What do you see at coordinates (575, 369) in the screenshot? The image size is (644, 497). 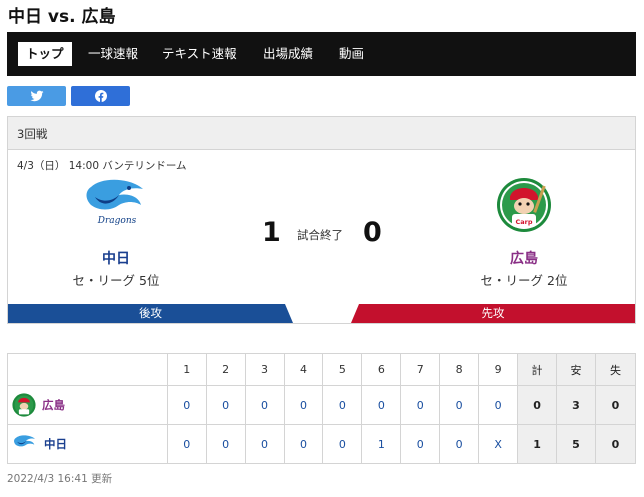 I see `hits-header: 安` at bounding box center [575, 369].